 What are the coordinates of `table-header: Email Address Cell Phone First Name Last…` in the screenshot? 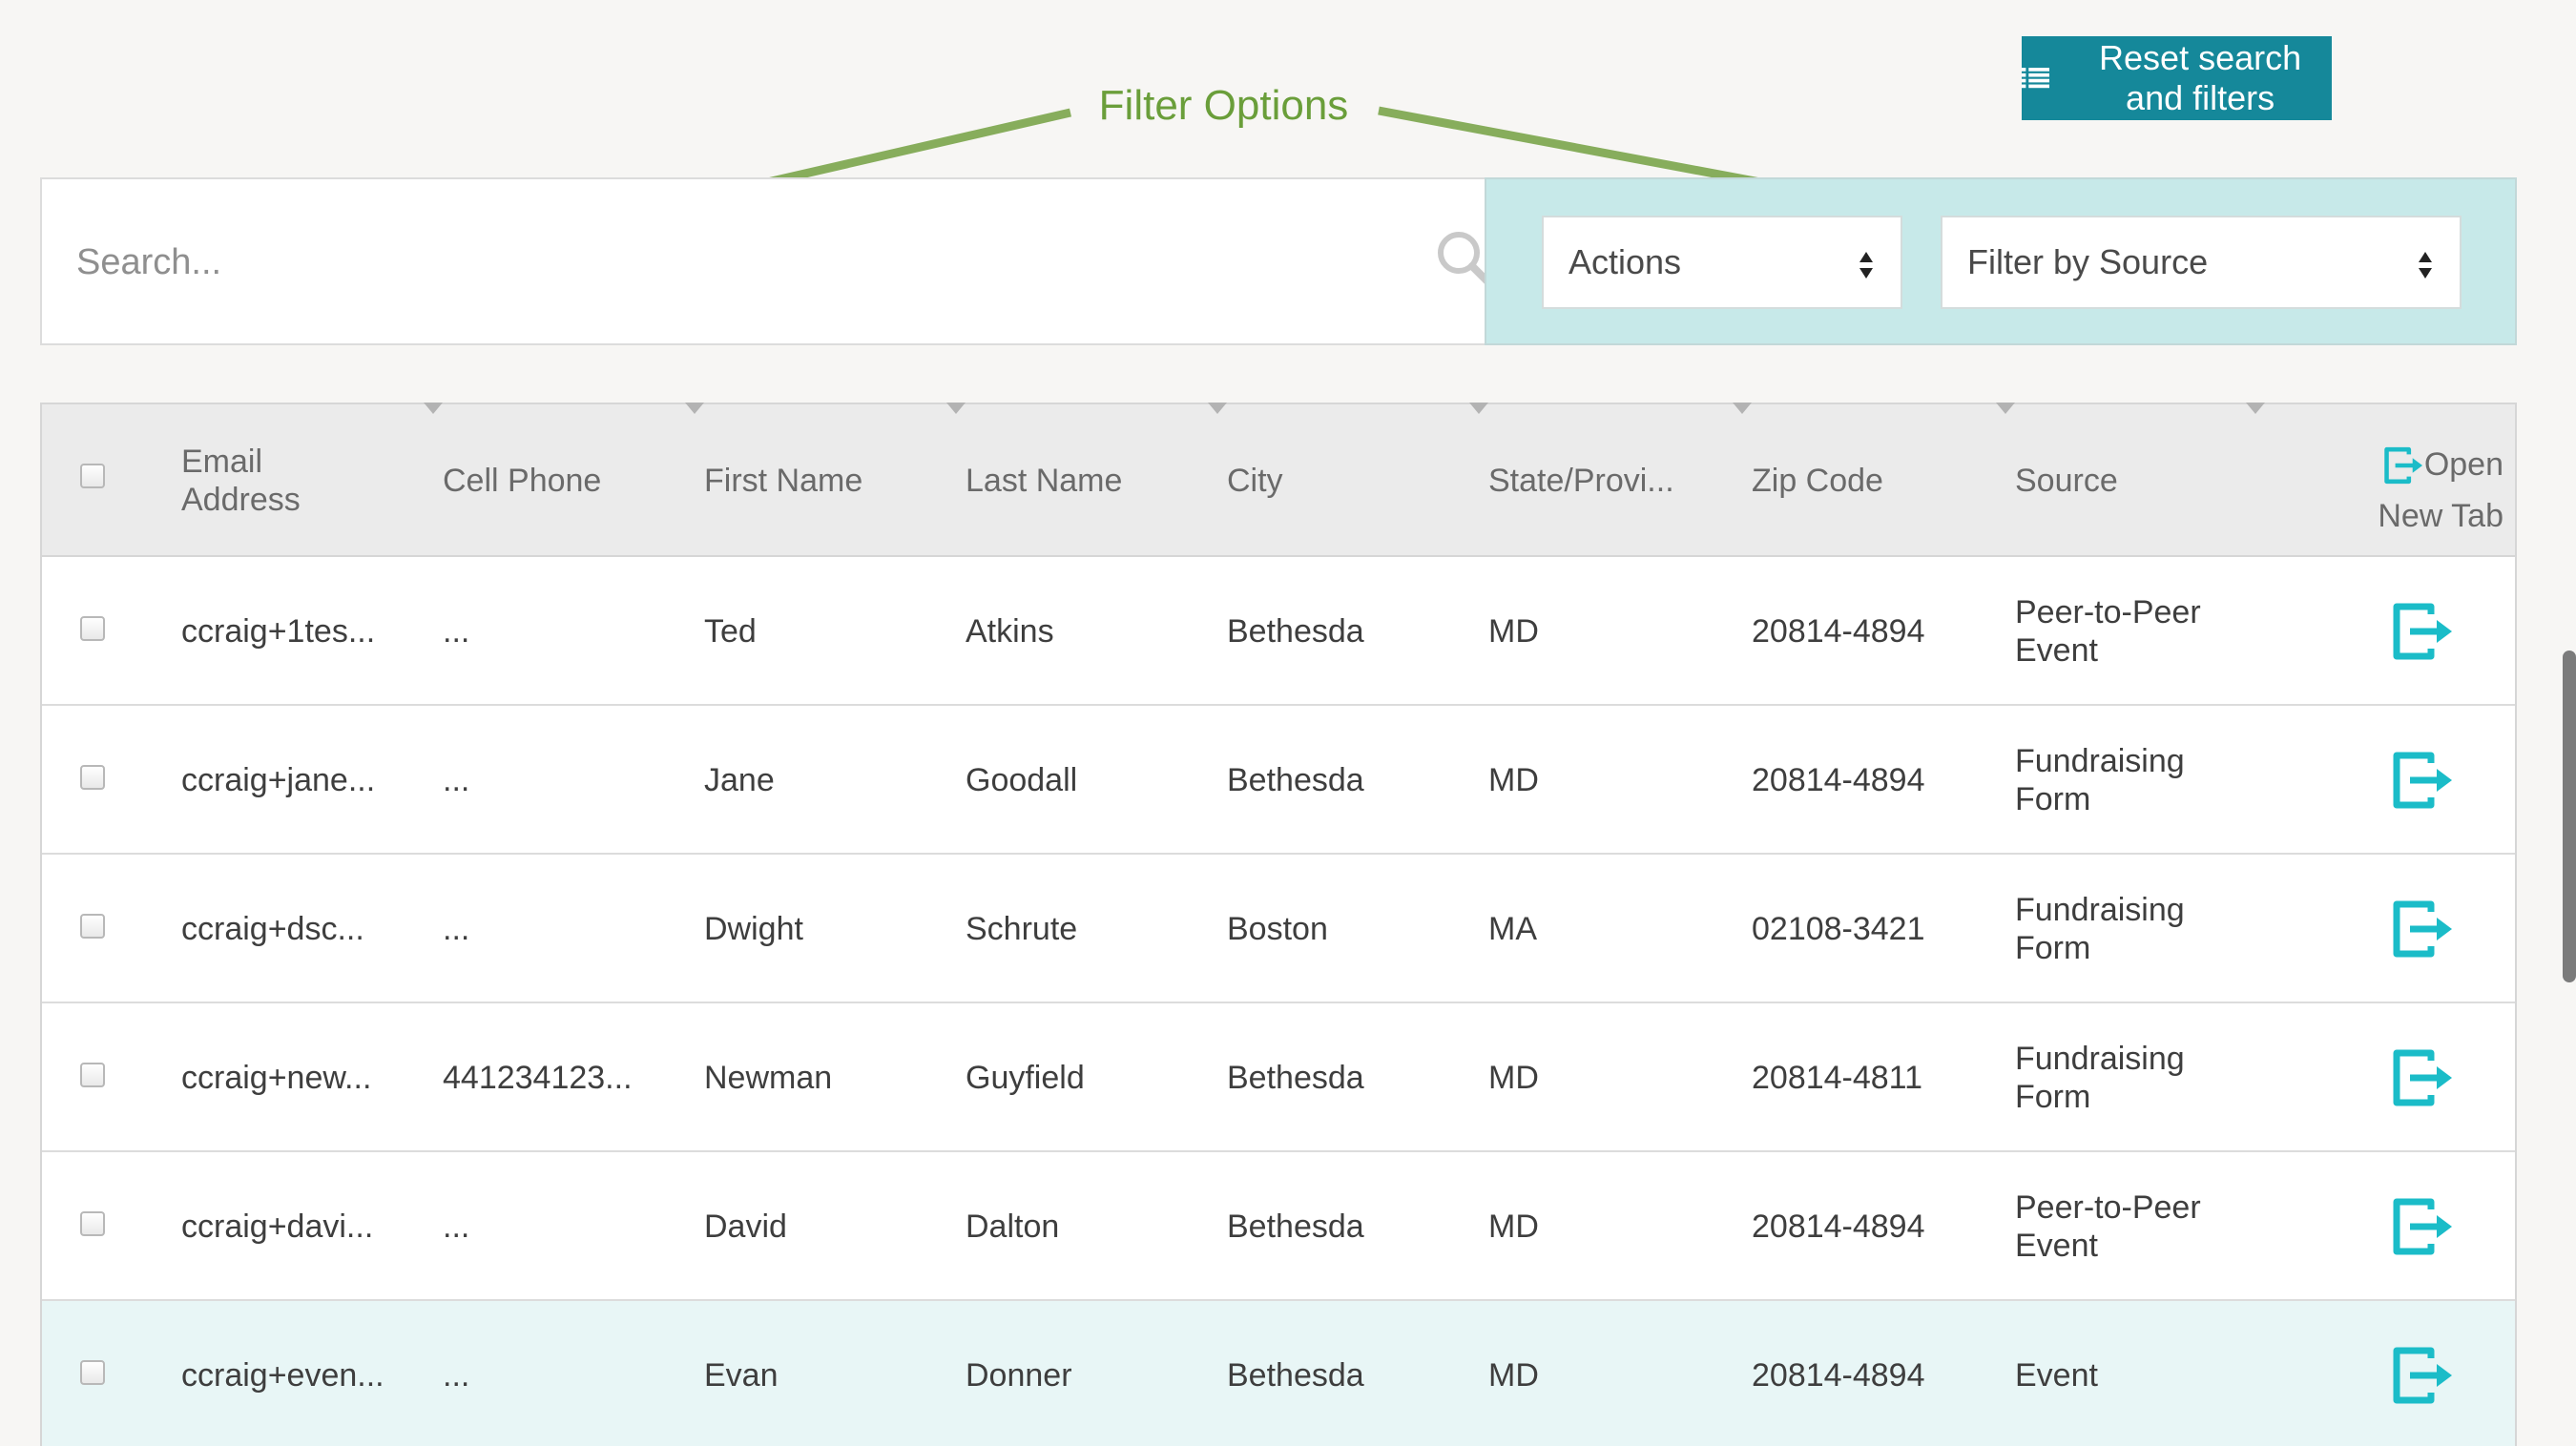 It's located at (1278, 480).